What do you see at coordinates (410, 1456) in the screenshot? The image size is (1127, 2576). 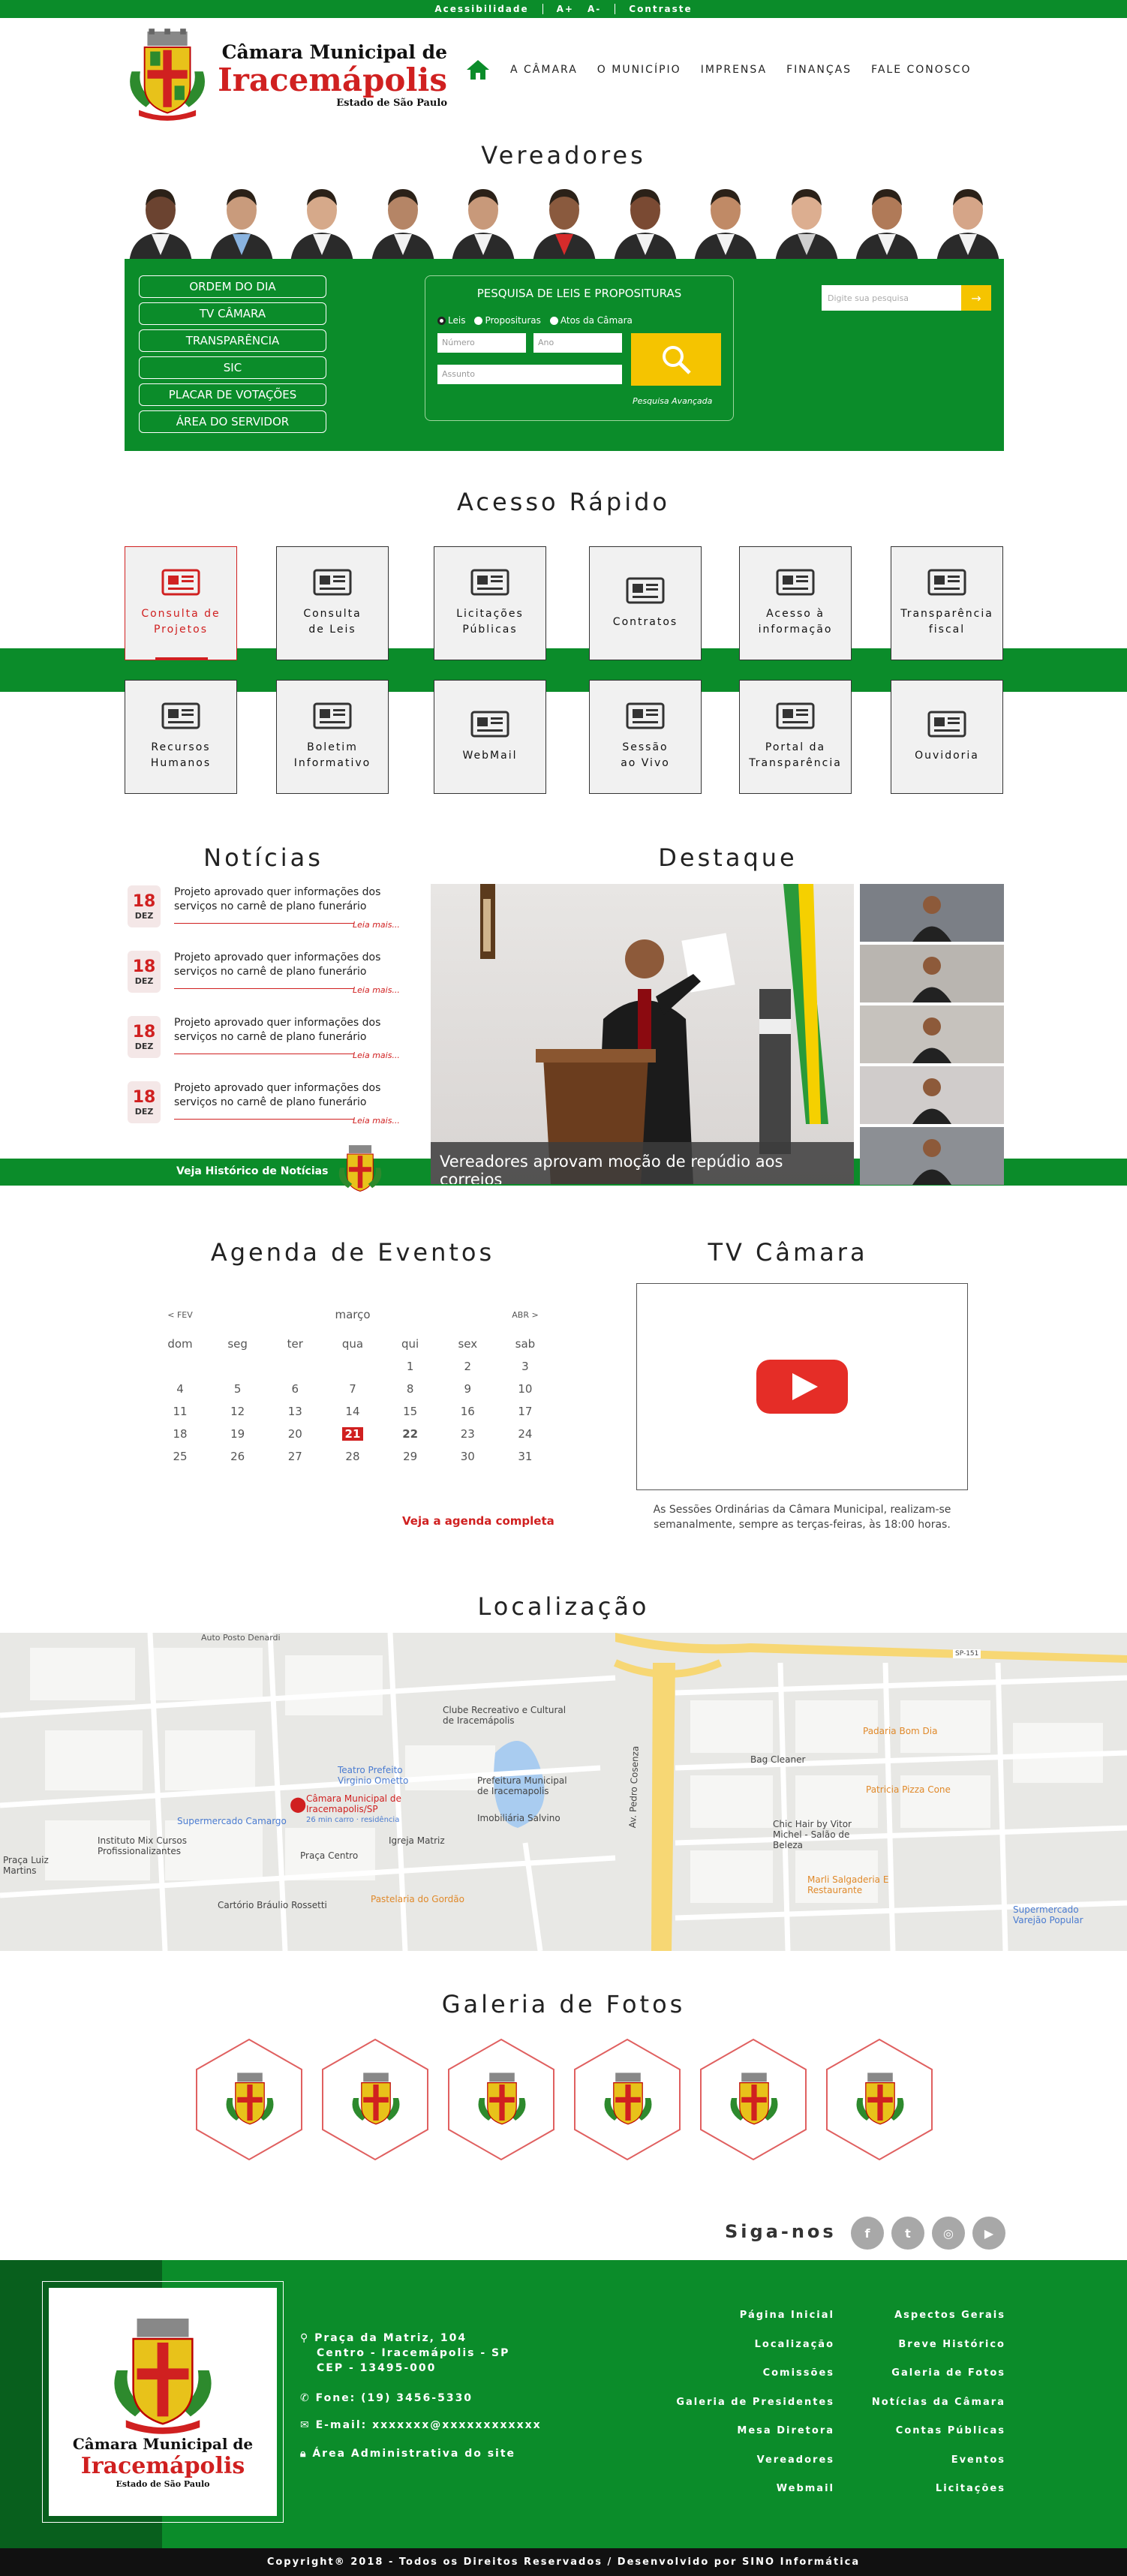 I see `calendar-day: 29` at bounding box center [410, 1456].